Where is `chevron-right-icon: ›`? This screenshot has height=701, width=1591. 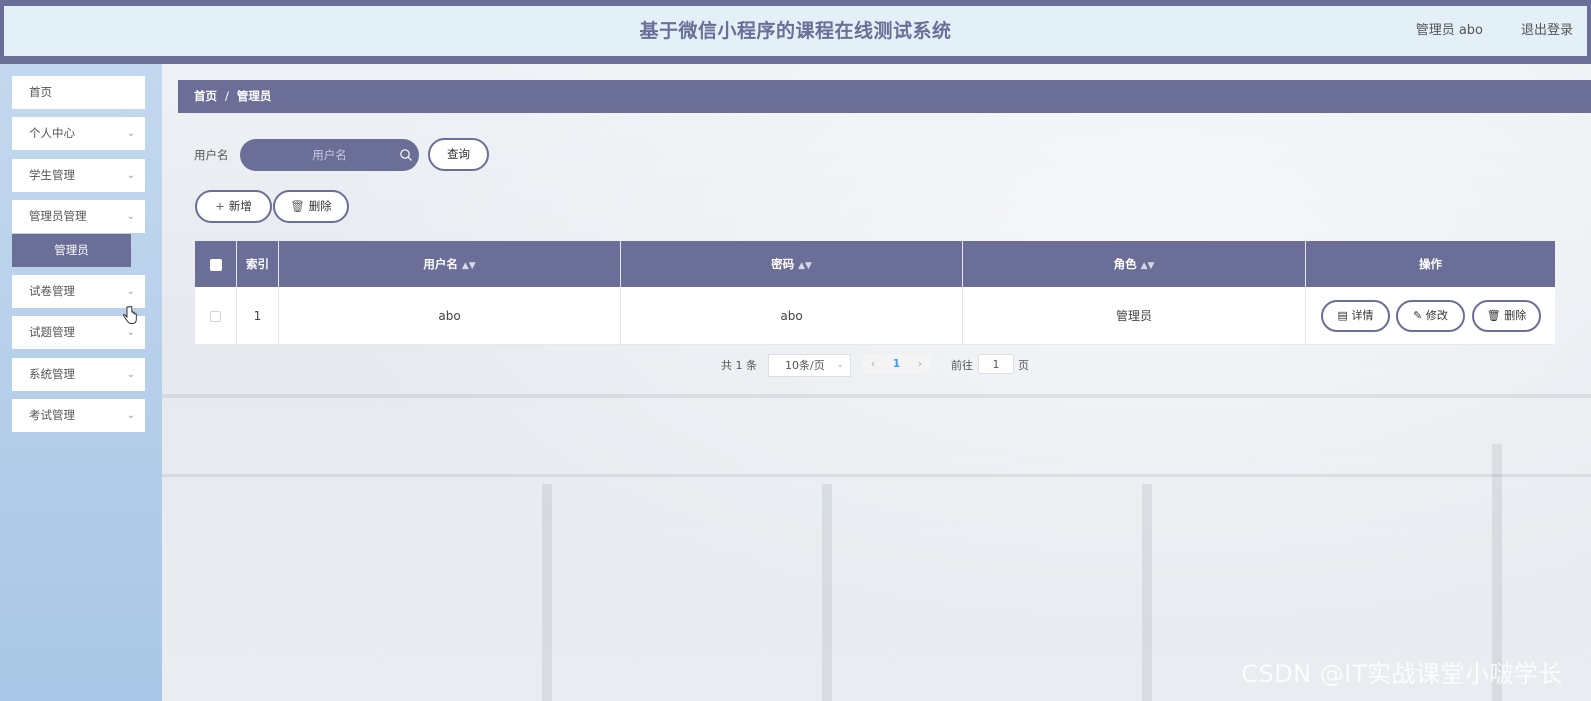 chevron-right-icon: › is located at coordinates (920, 363).